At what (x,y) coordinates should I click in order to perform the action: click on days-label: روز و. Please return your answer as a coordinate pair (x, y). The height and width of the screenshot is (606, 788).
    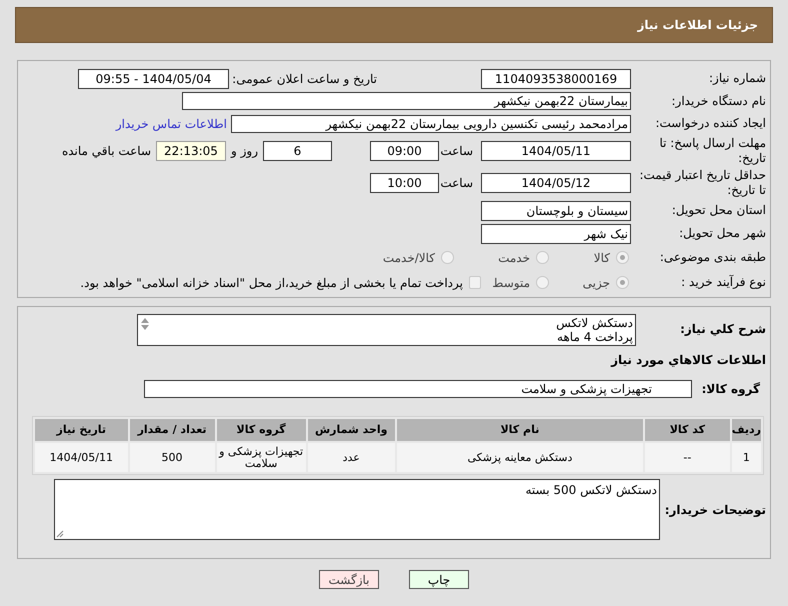
    Looking at the image, I should click on (244, 151).